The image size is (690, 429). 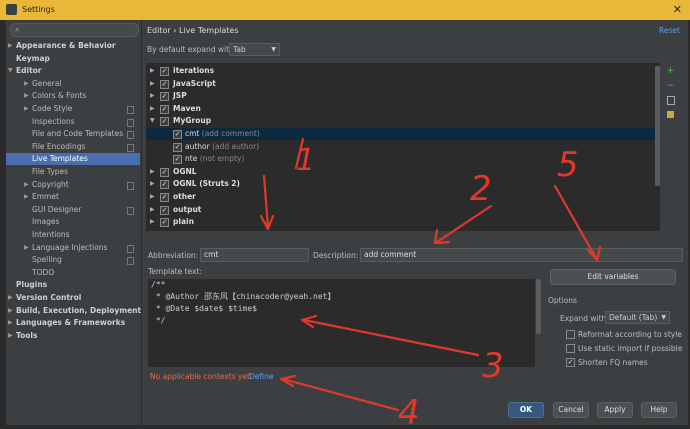 I want to click on shorten-fq-checkbox: ✓, so click(x=570, y=362).